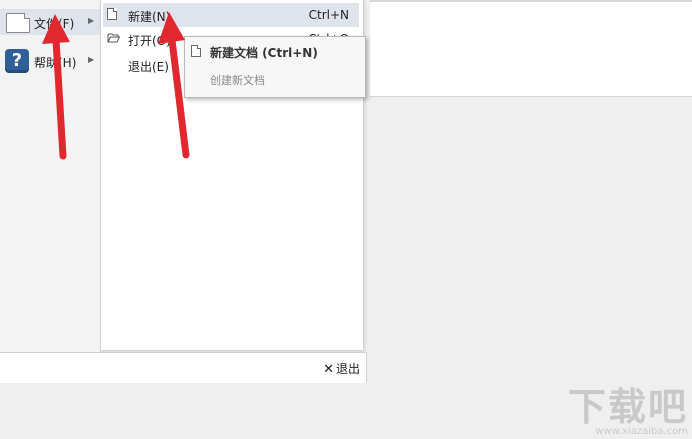  Describe the element at coordinates (17, 61) in the screenshot. I see `help-icon: ?` at that location.